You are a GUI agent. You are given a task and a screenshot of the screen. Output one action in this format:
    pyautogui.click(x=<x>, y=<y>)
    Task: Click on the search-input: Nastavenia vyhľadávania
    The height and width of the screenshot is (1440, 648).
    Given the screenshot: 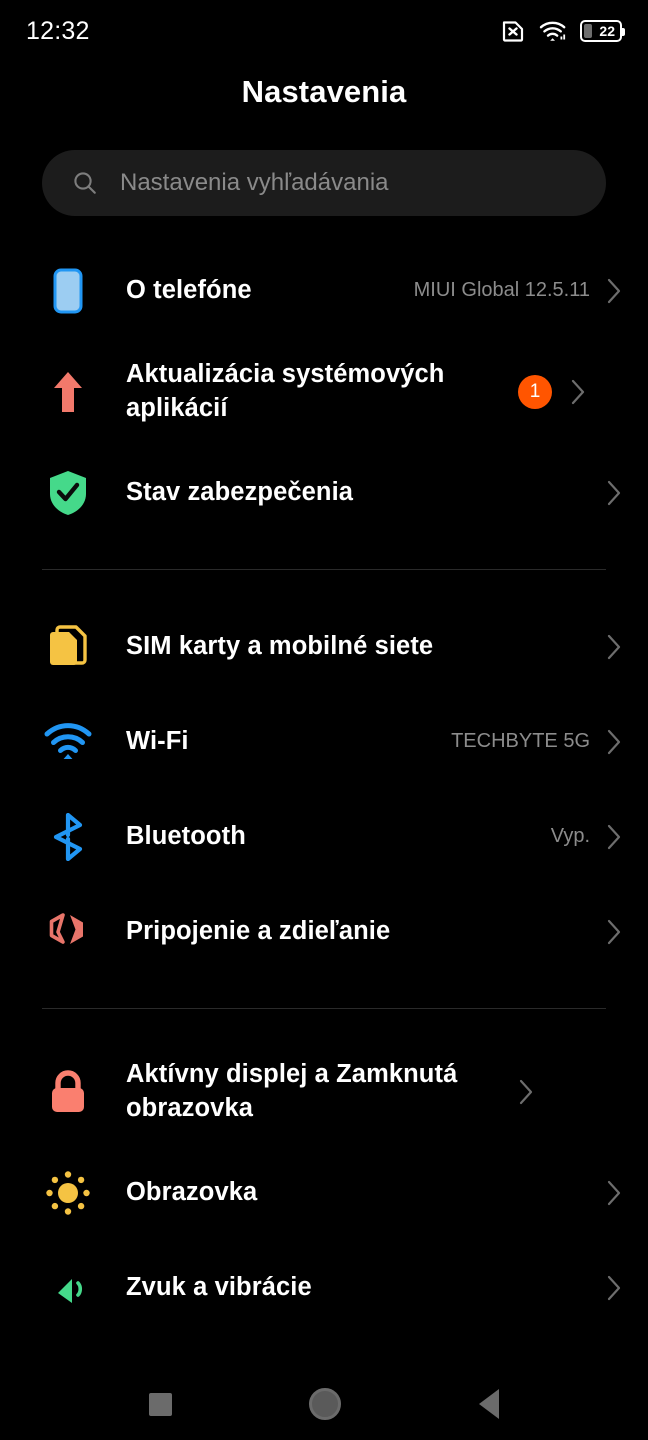 What is the action you would take?
    pyautogui.click(x=324, y=183)
    